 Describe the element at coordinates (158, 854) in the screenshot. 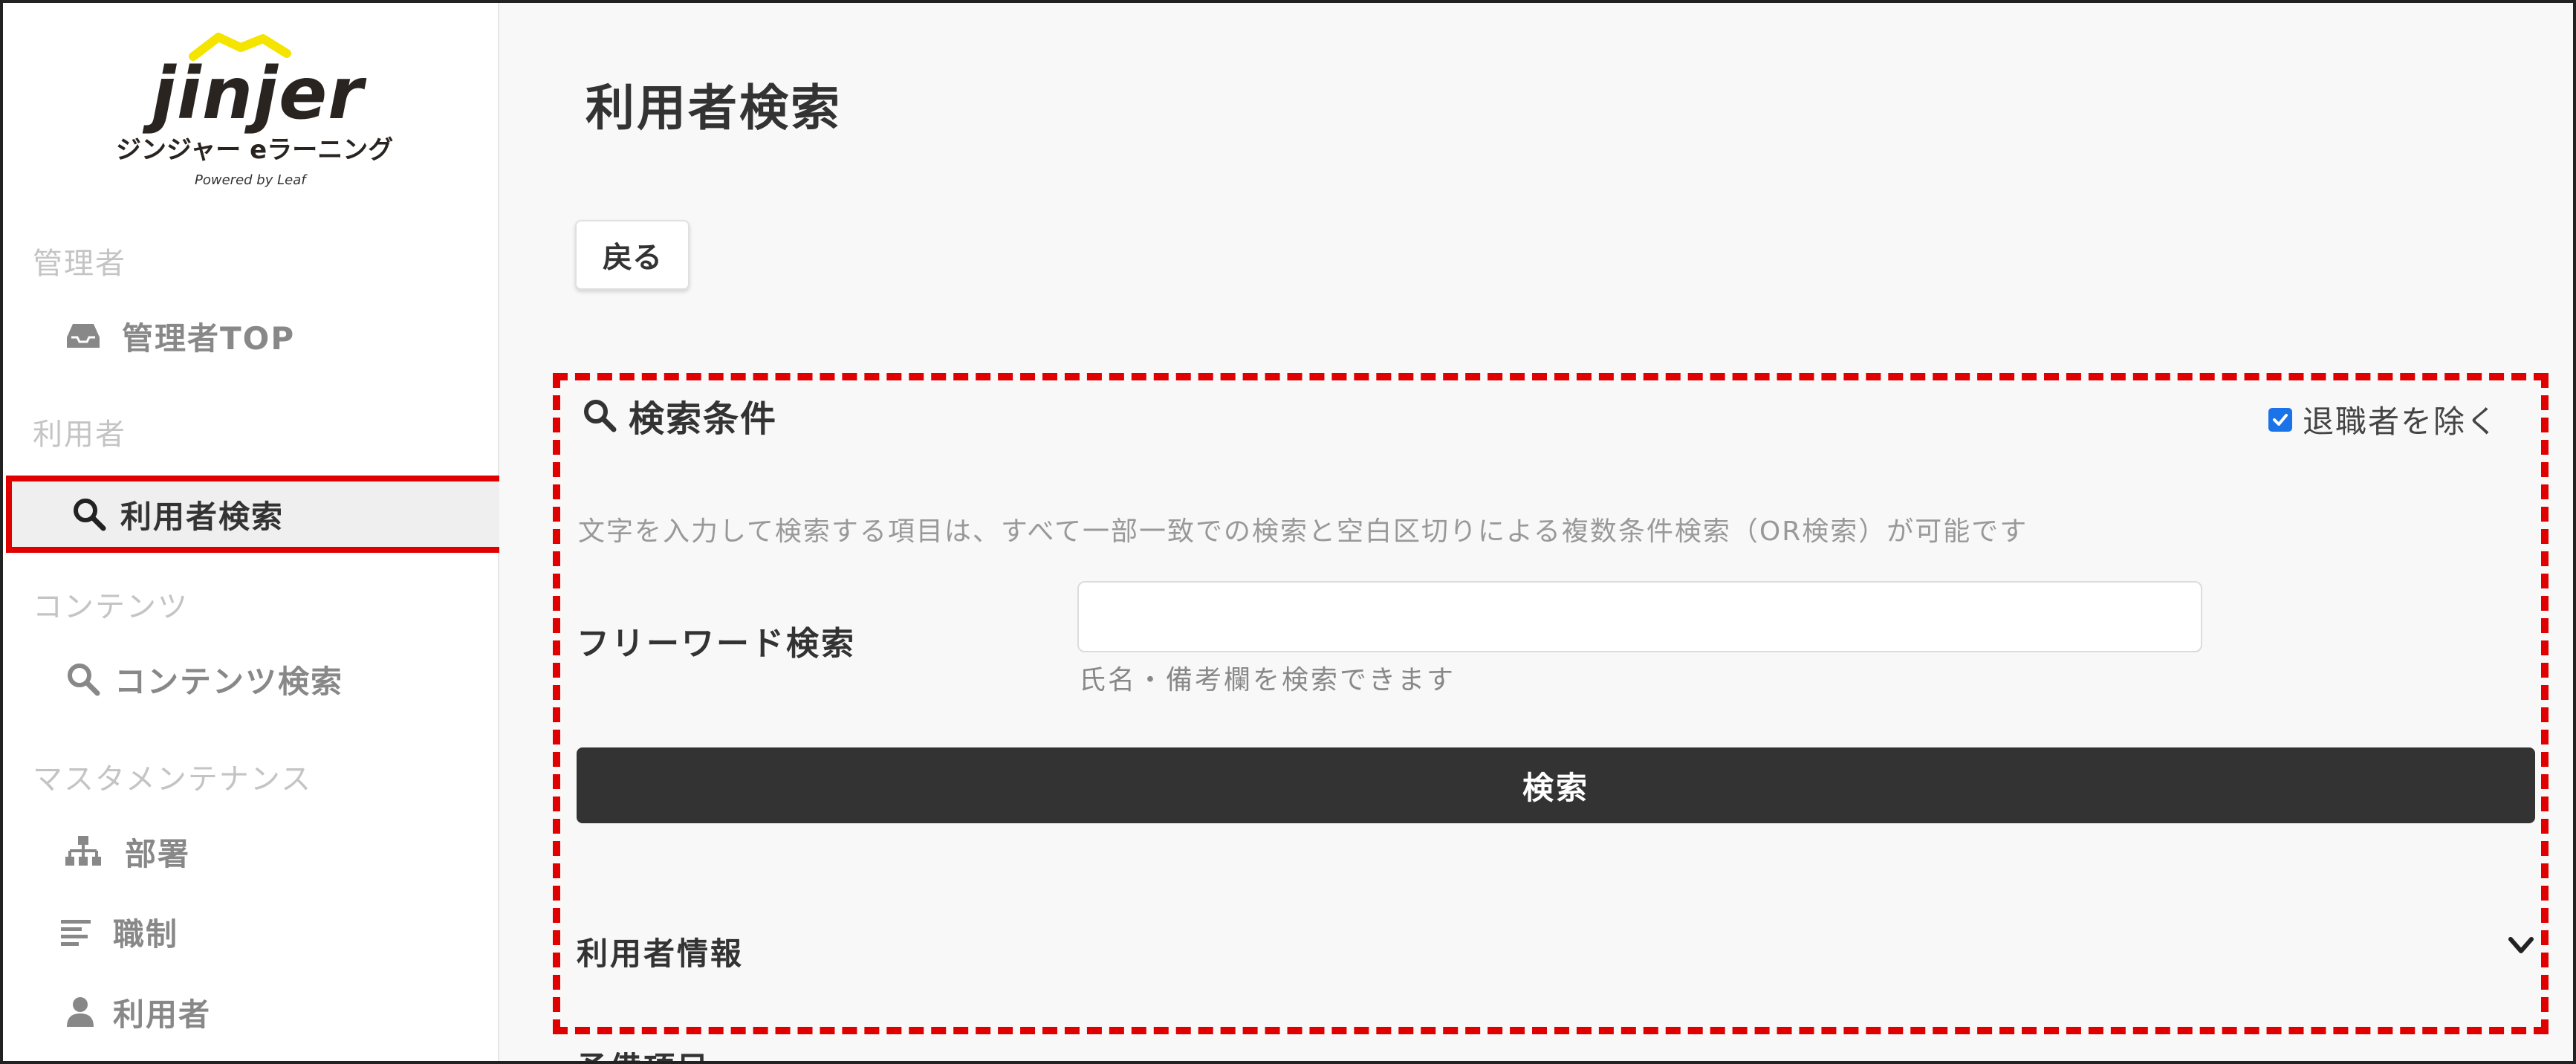

I see `sidebar-item-label: 部署` at that location.